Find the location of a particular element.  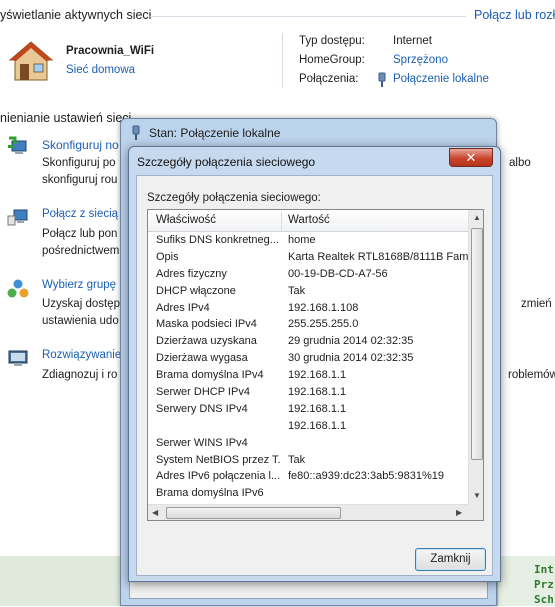

task-connect-link: Połącz z siecią is located at coordinates (80, 214).